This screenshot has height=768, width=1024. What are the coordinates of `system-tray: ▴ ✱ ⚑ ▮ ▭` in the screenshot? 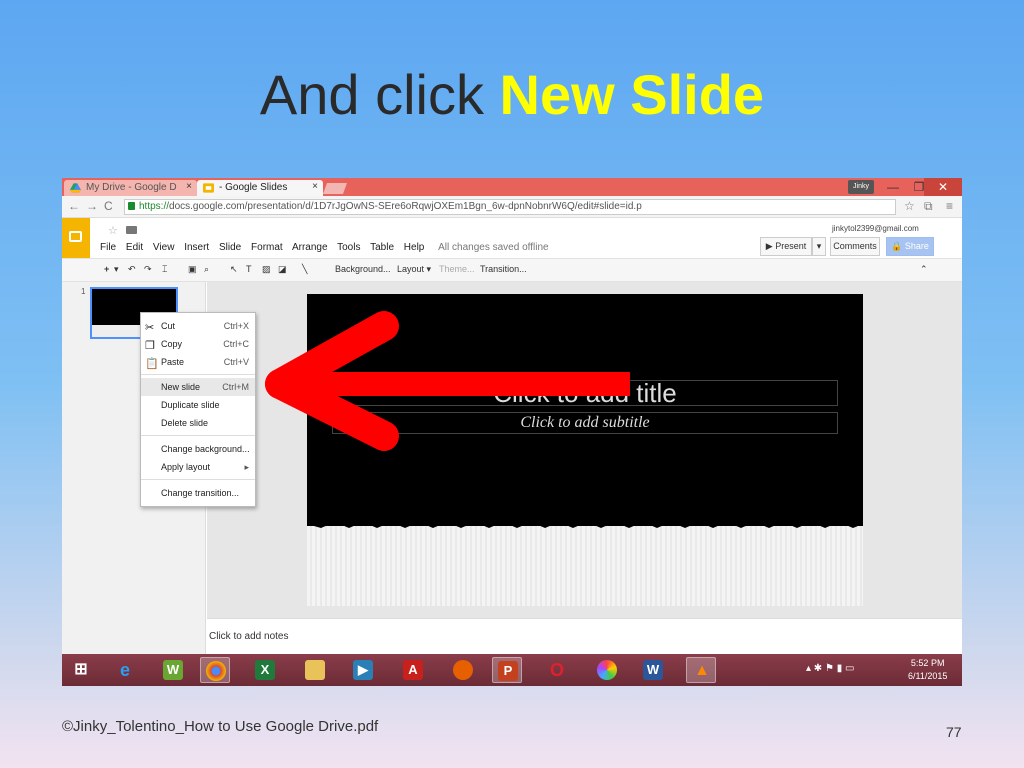 It's located at (830, 668).